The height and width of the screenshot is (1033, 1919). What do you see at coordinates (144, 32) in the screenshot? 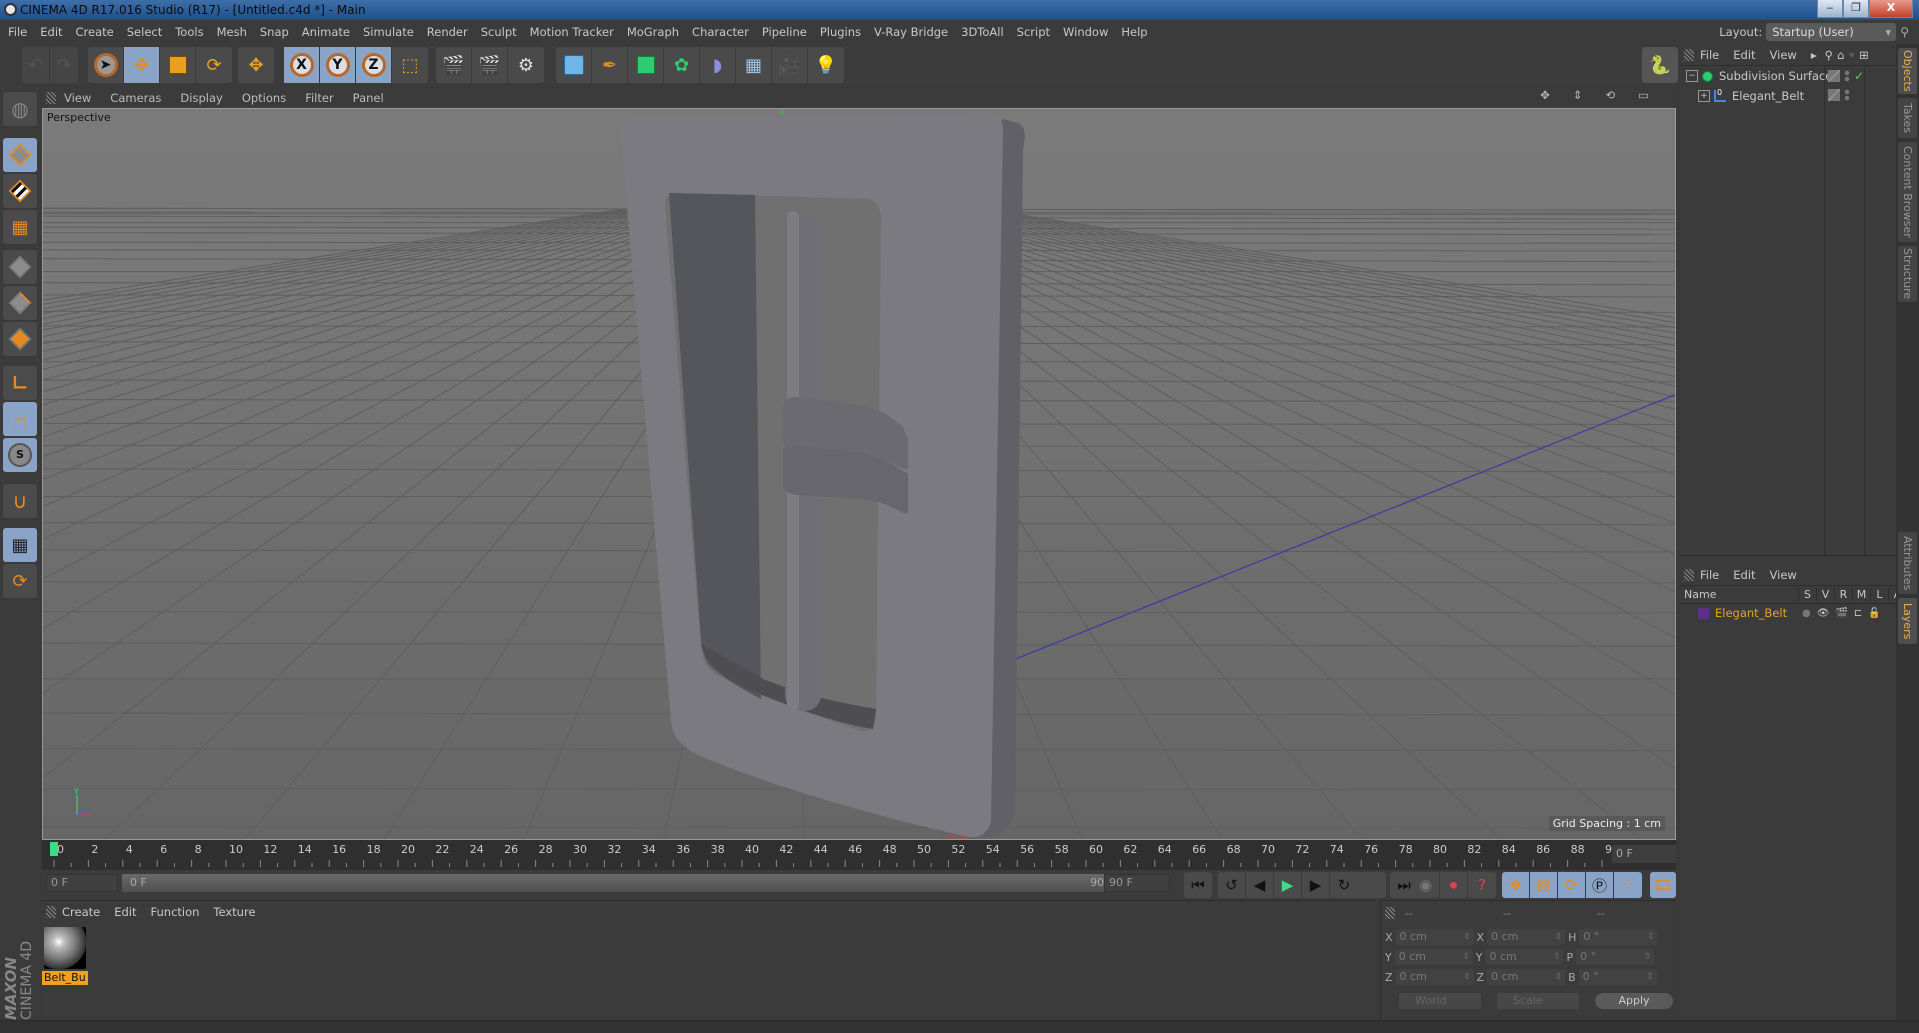
I see `menu-select: Select` at bounding box center [144, 32].